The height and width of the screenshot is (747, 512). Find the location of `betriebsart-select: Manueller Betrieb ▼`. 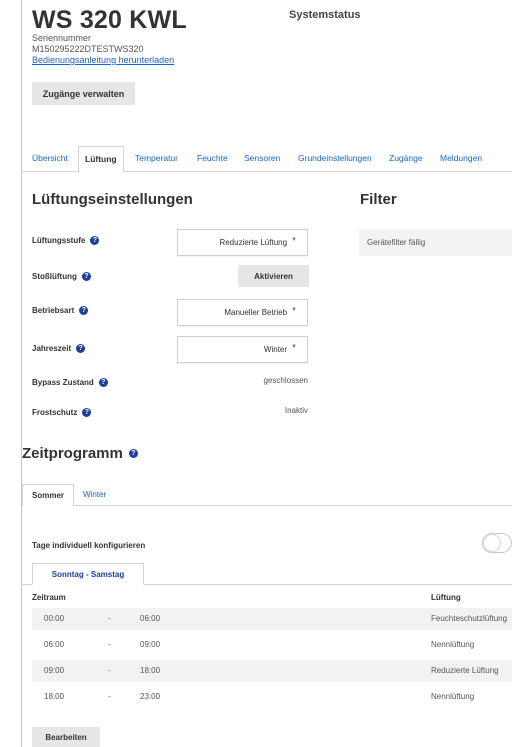

betriebsart-select: Manueller Betrieb ▼ is located at coordinates (242, 312).